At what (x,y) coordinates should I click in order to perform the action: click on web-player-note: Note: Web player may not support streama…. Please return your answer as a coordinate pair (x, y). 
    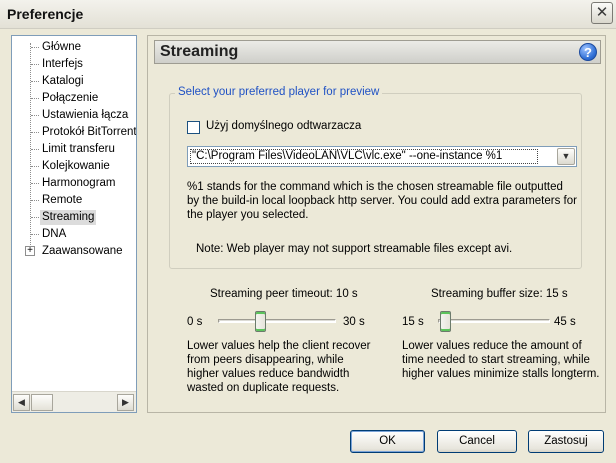
    Looking at the image, I should click on (354, 249).